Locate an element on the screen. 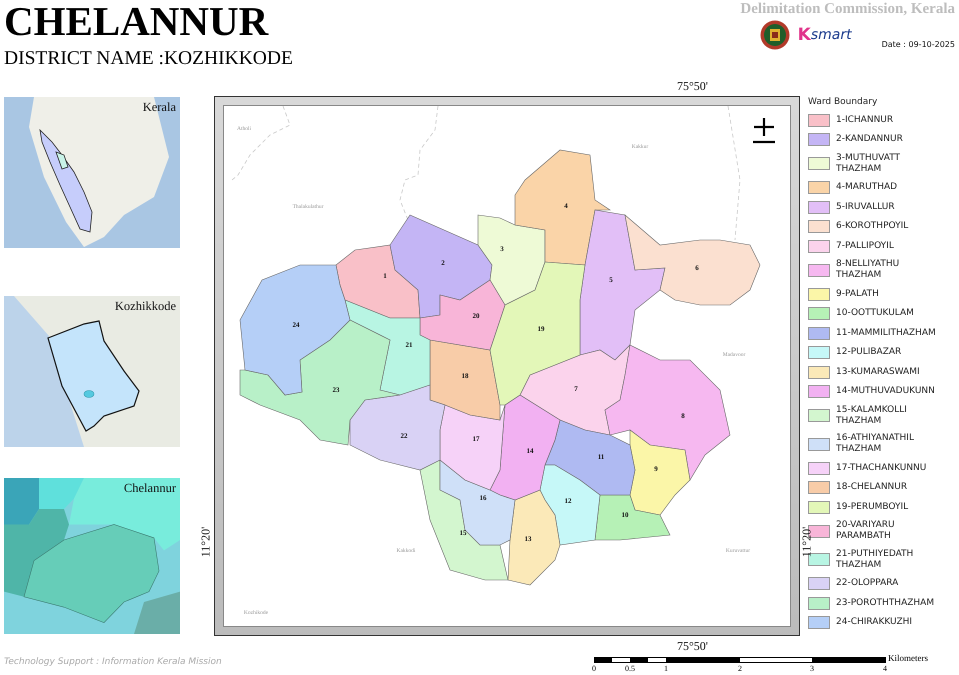  legend-label: 16-ATHIYANATHIL THAZHAM is located at coordinates (875, 444).